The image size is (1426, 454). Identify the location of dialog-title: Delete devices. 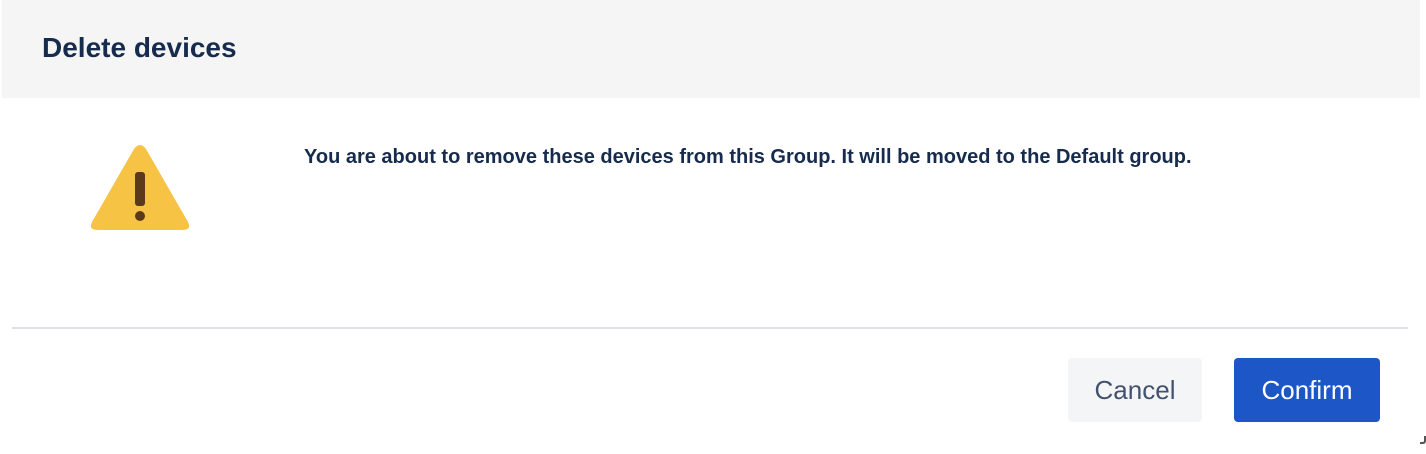
(139, 47).